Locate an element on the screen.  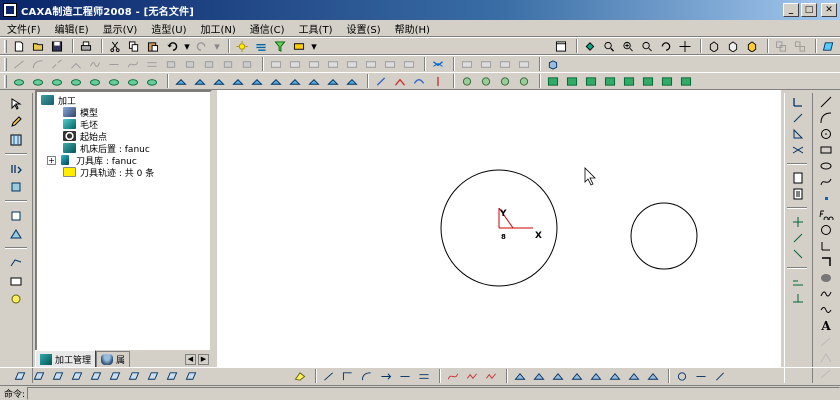
finish-projection-icon is located at coordinates (295, 81).